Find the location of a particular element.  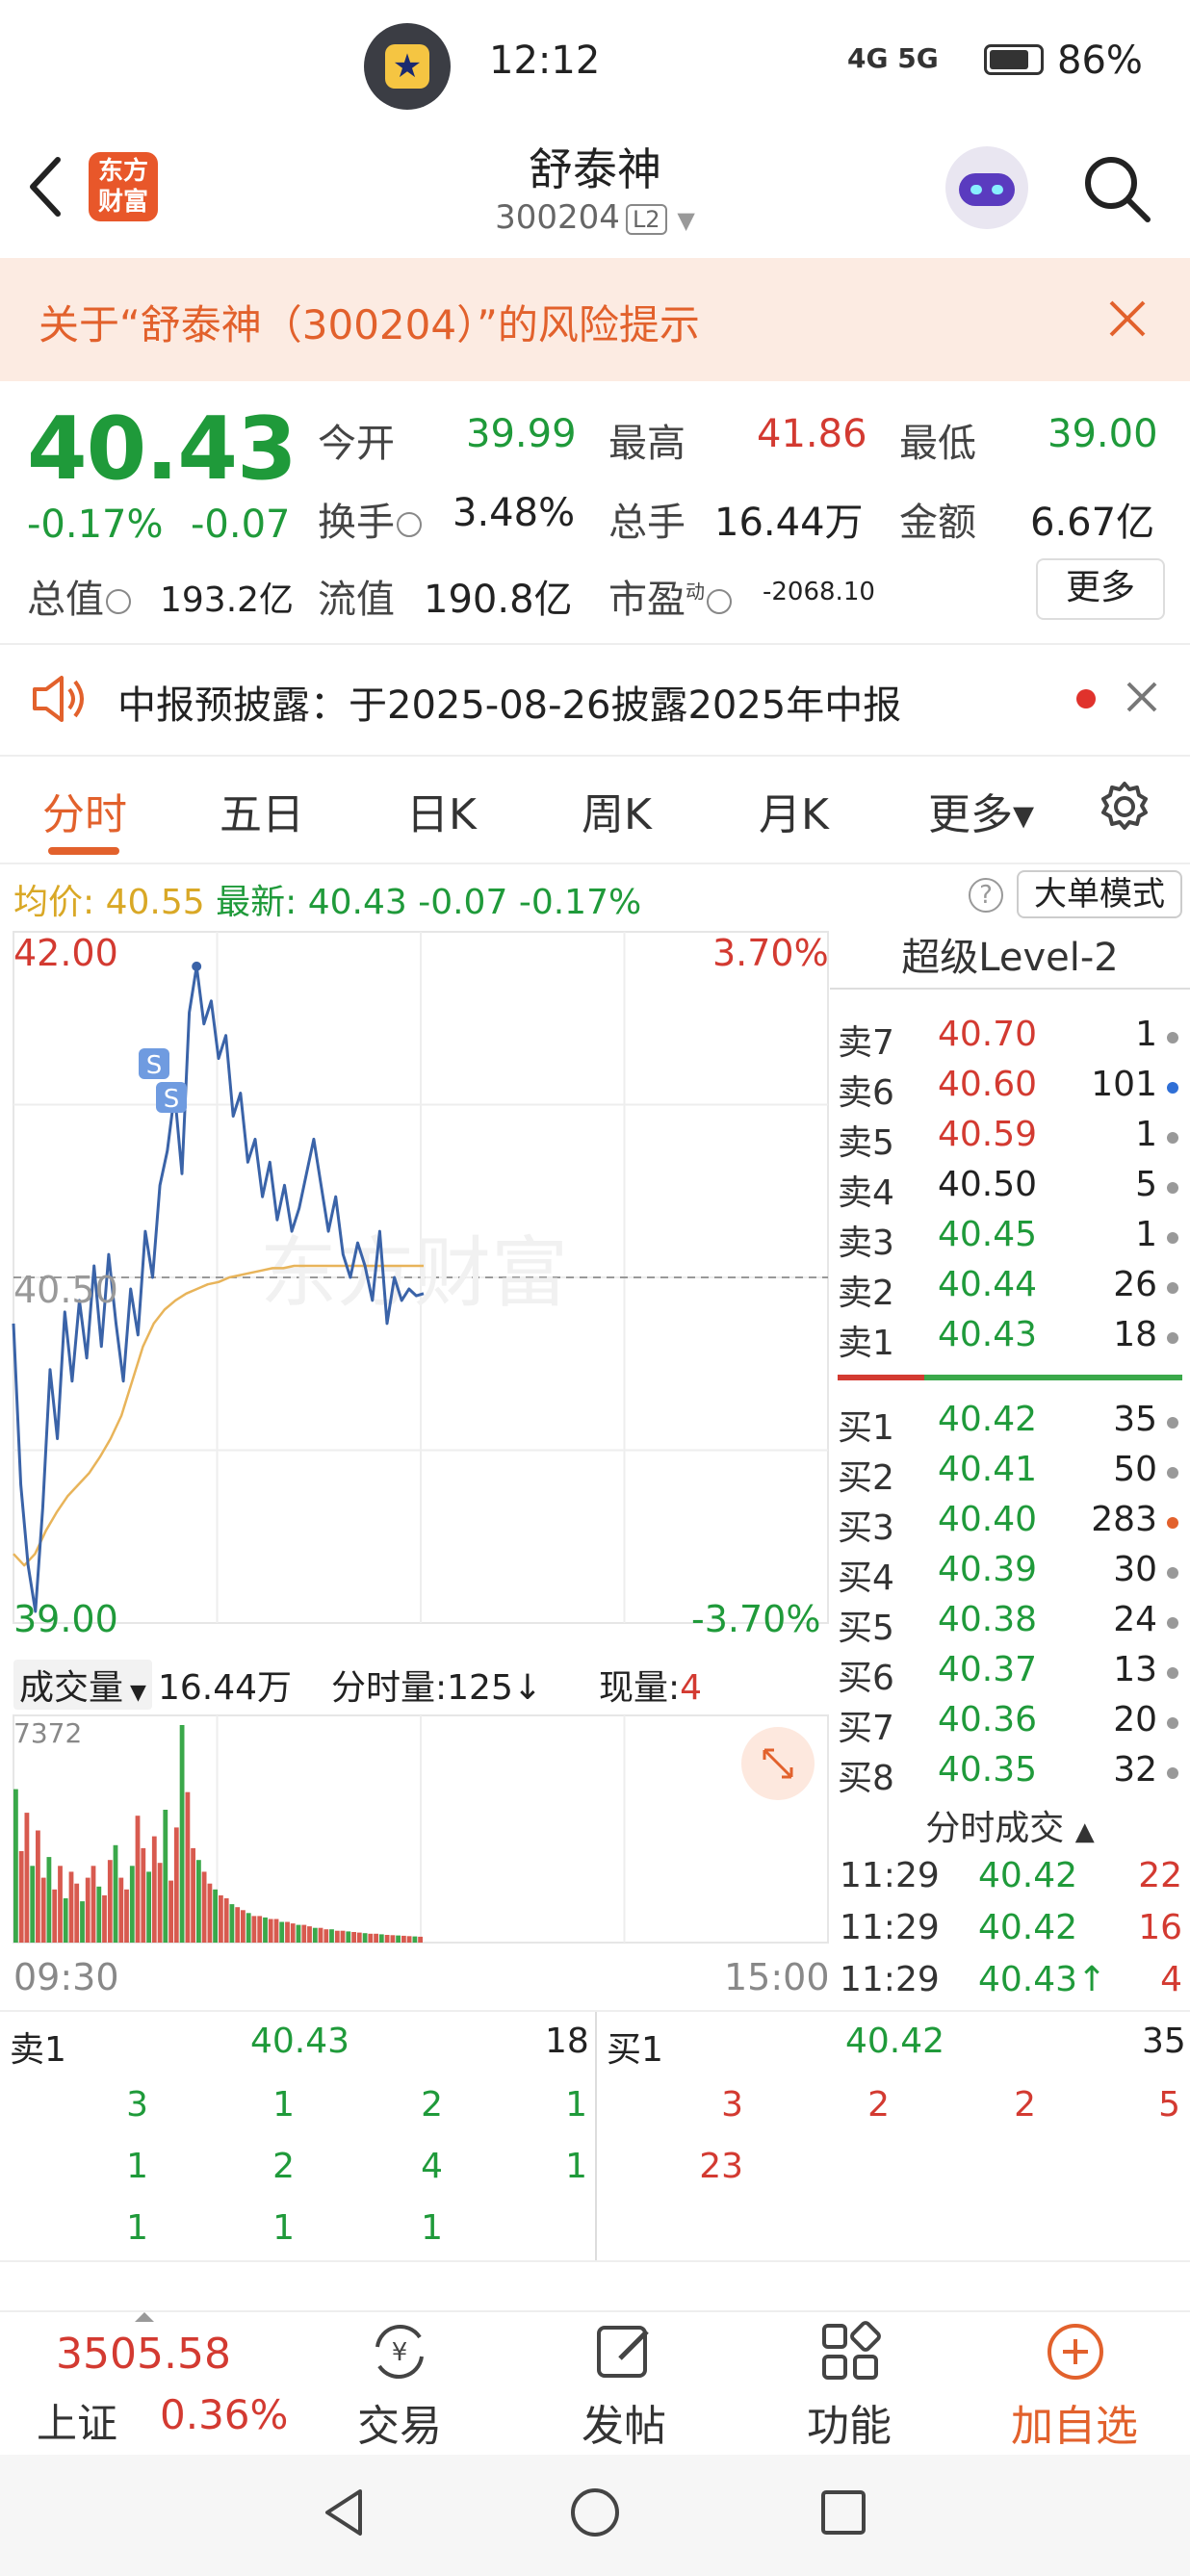

tick-volume: 16 is located at coordinates (1160, 1928).